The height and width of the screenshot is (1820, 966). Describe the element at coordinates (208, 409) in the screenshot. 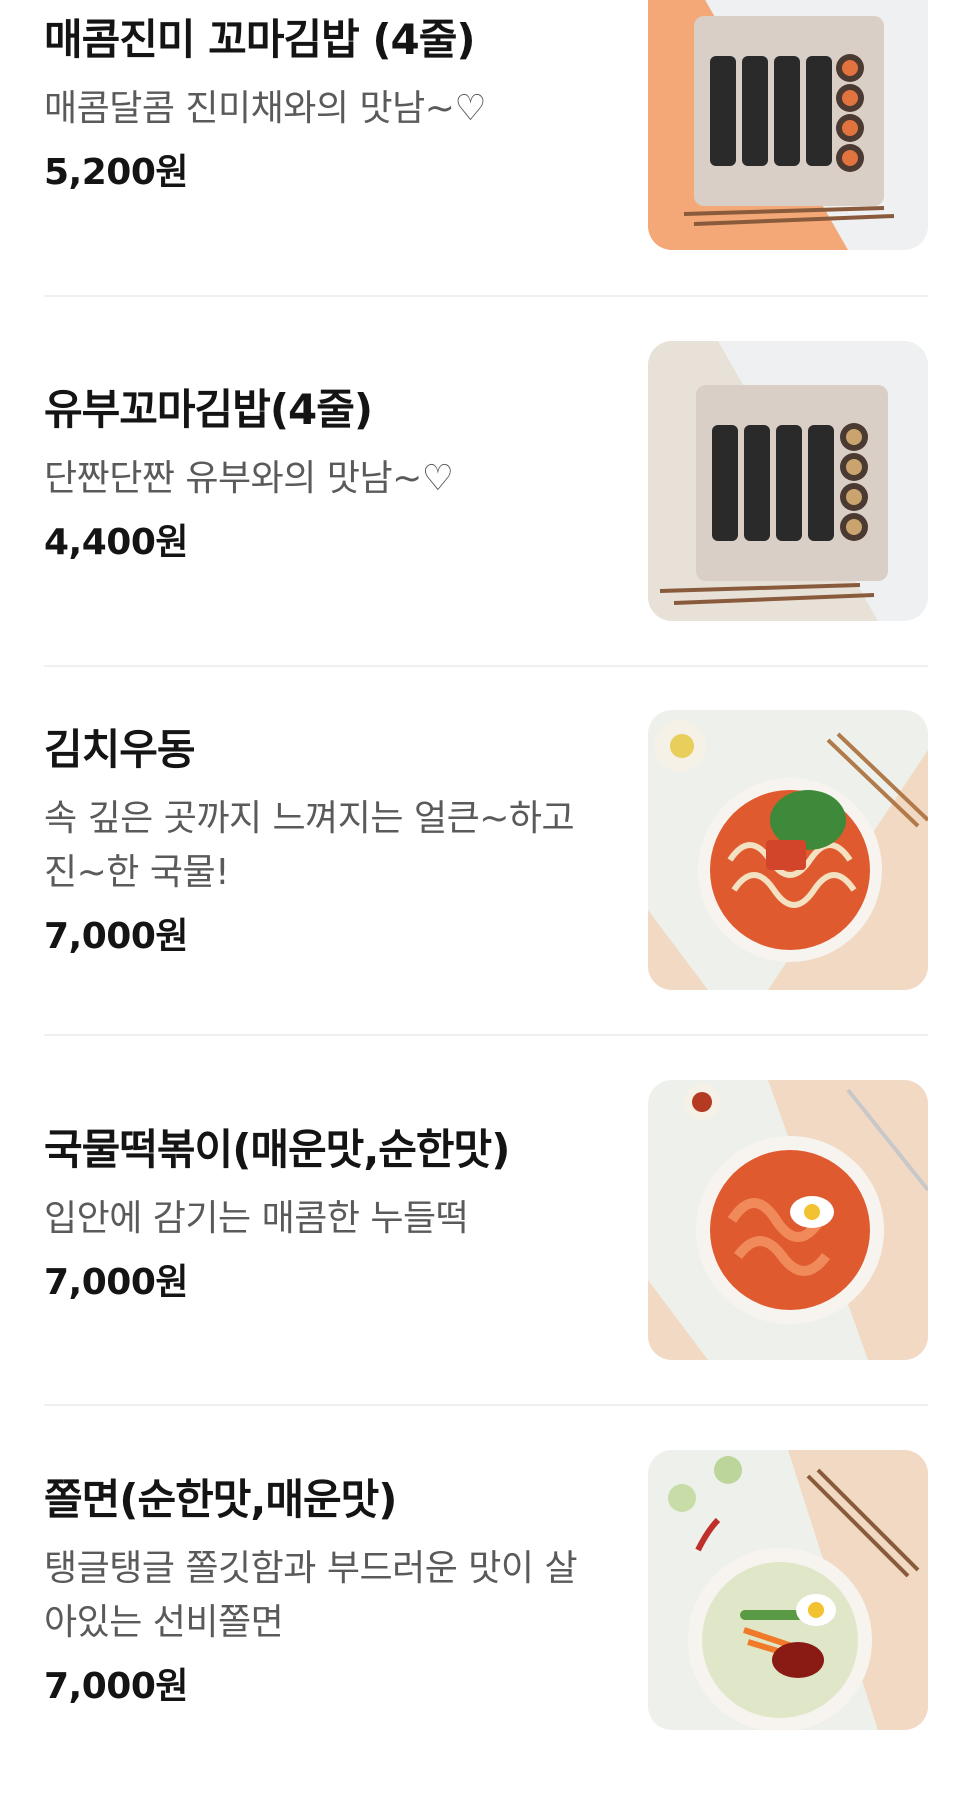

I see `menu-item-name: 유부꼬마김밥(4줄)` at that location.